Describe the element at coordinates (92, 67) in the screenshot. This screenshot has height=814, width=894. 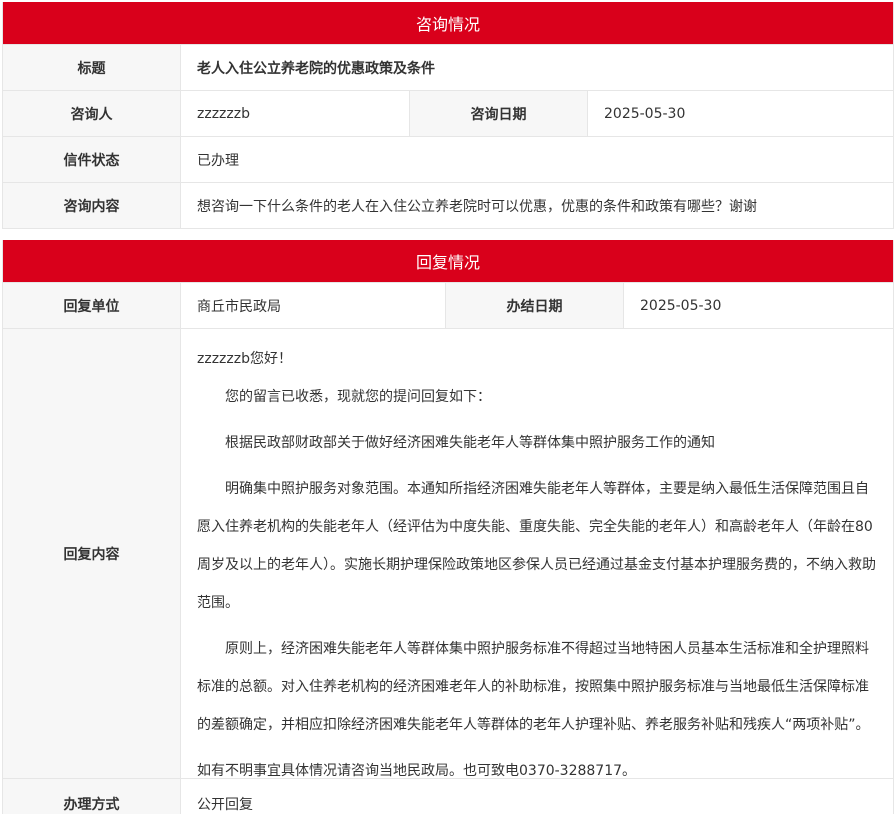
I see `title-label: 标题` at that location.